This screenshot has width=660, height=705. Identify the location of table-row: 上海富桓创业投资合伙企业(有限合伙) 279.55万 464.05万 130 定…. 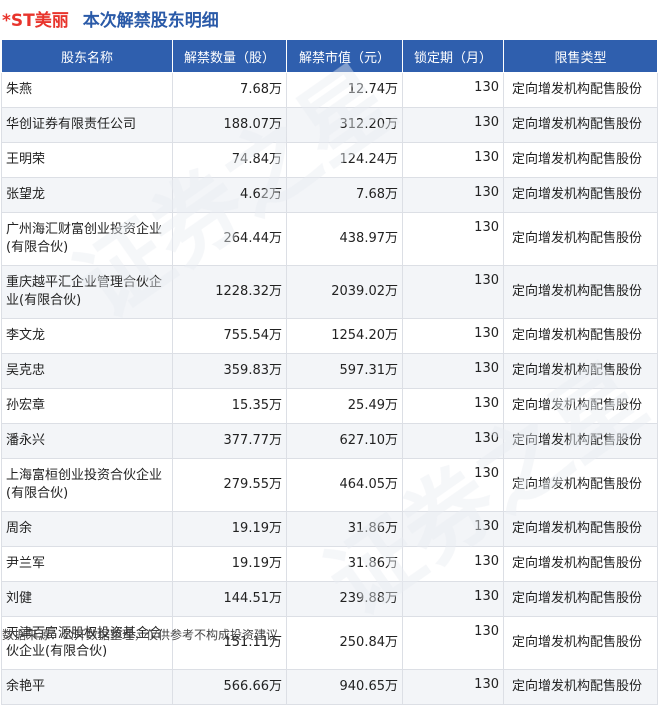
(329, 485).